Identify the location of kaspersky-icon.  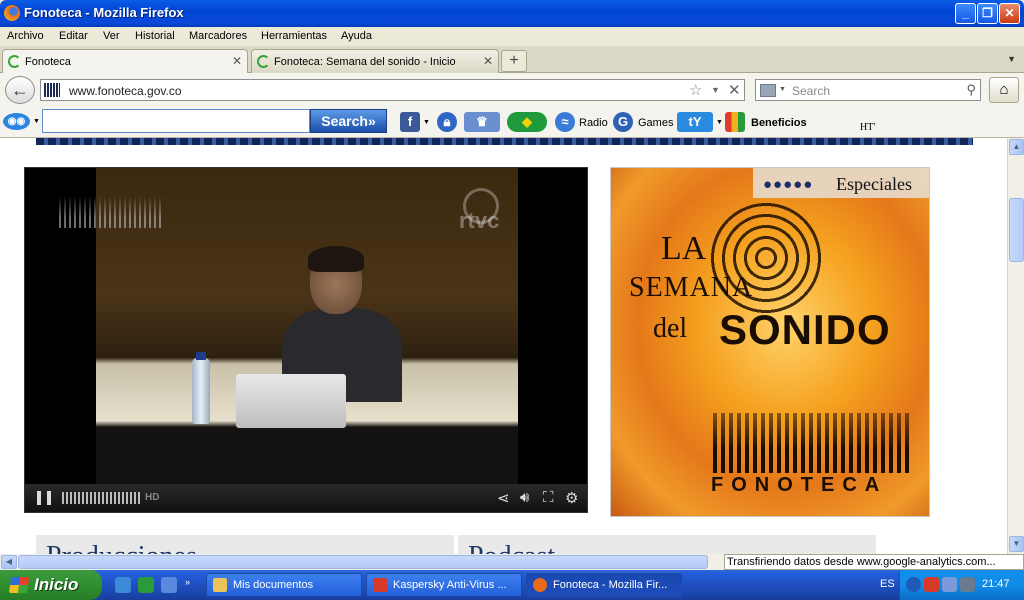
(380, 585).